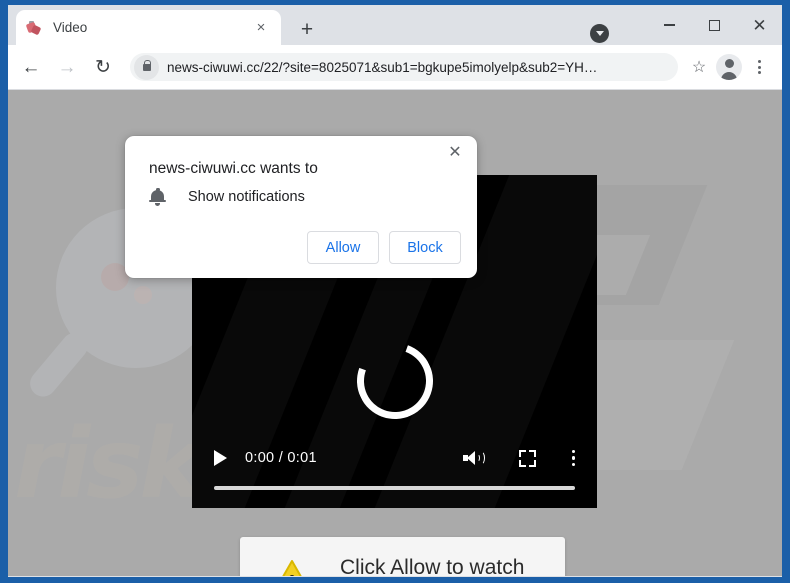 This screenshot has height=583, width=790. Describe the element at coordinates (103, 67) in the screenshot. I see `reload-button: ↻` at that location.